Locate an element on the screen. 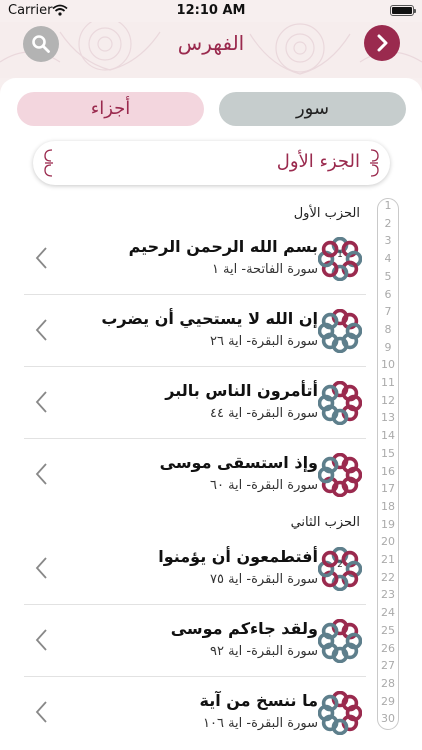 This screenshot has height=750, width=422. tab-parts: أجزاء is located at coordinates (110, 109).